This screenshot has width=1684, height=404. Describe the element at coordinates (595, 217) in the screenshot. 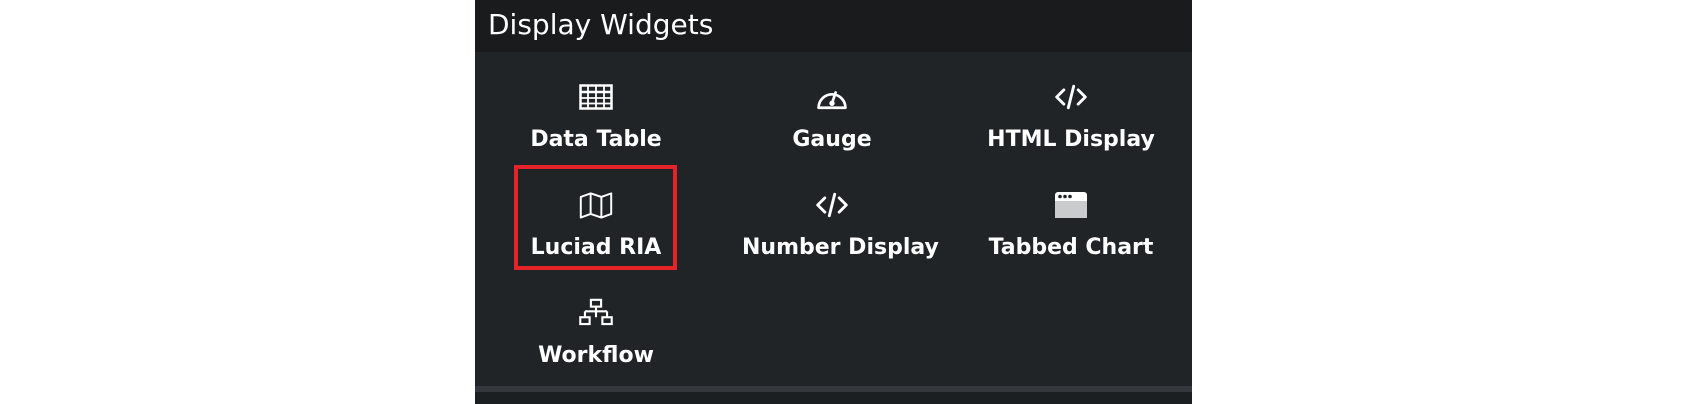

I see `selection-highlight` at that location.